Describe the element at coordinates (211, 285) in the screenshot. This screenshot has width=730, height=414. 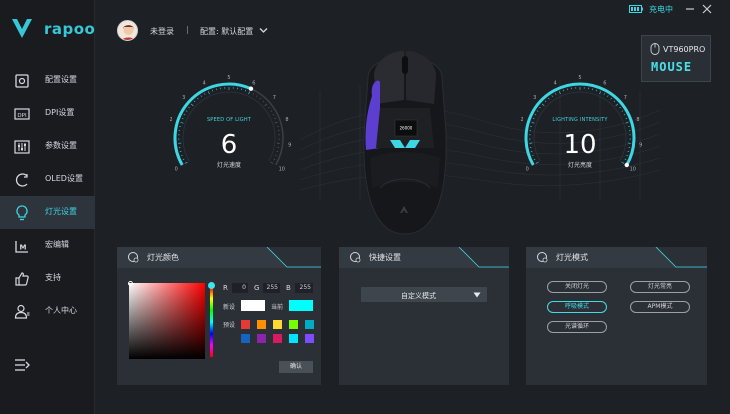
I see `hue-slider-handle` at that location.